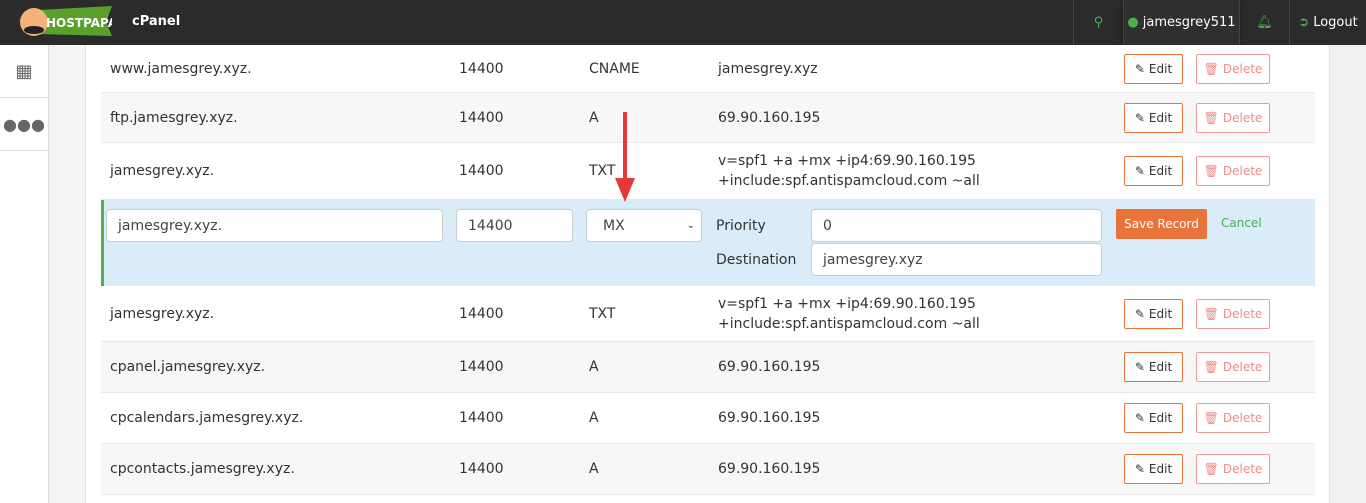 The height and width of the screenshot is (503, 1366). Describe the element at coordinates (1189, 22) in the screenshot. I see `username: jamesgrey511` at that location.